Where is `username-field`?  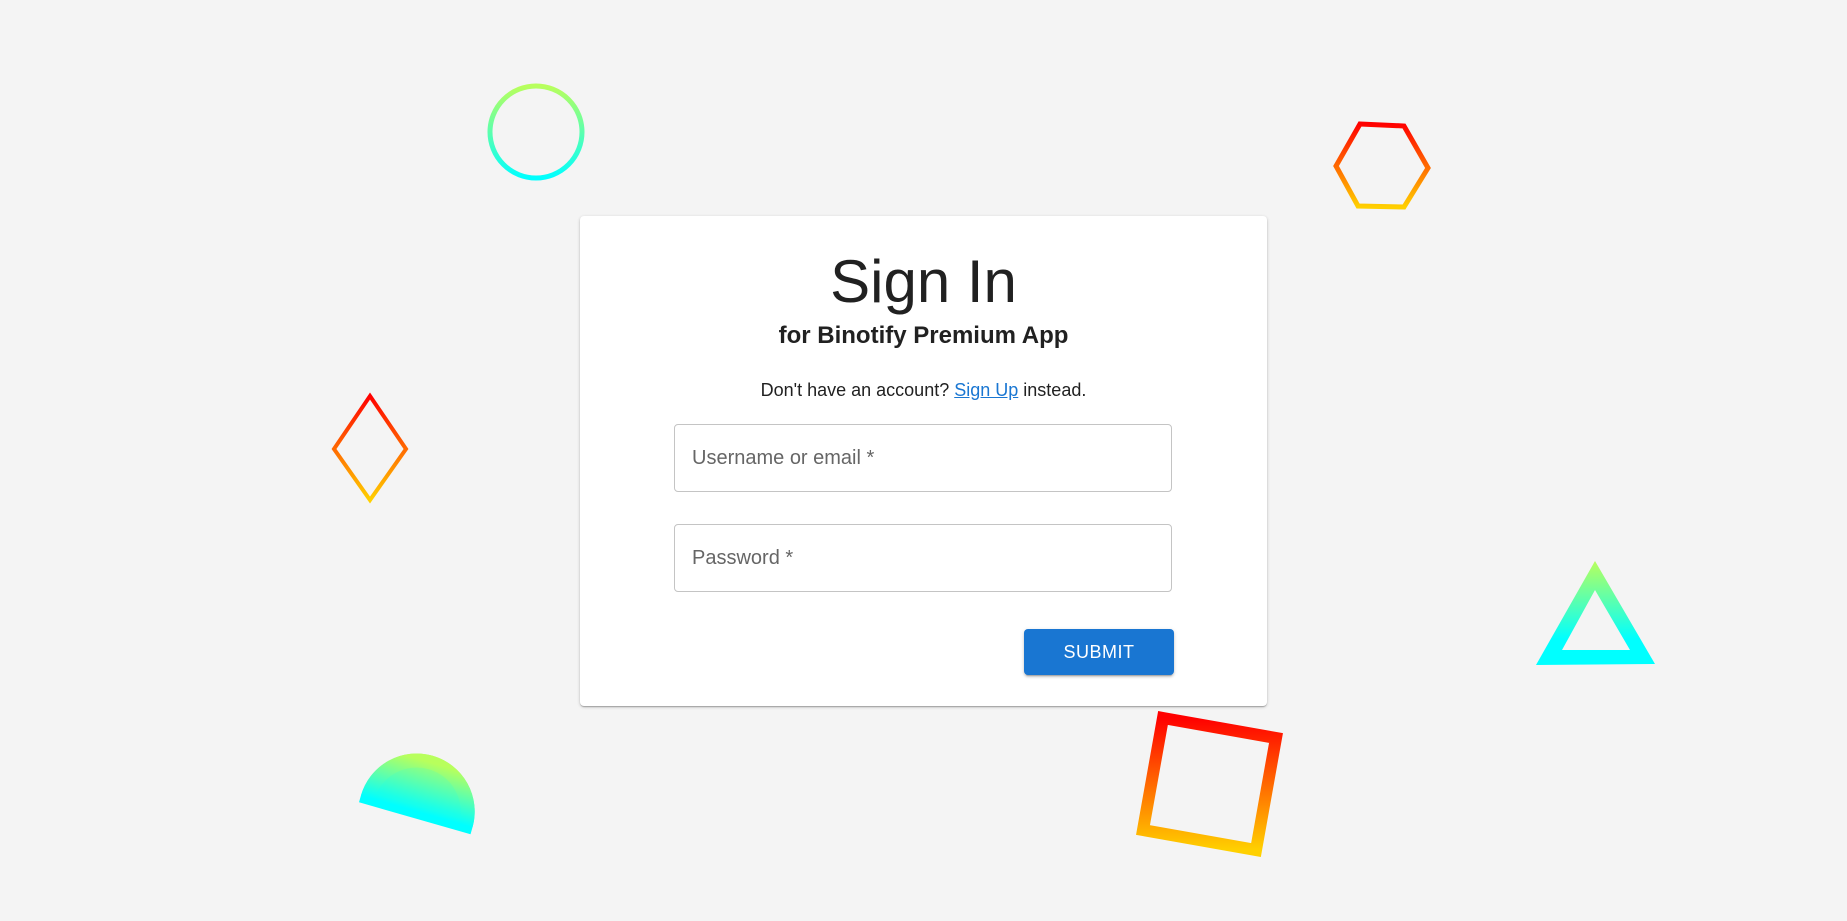
username-field is located at coordinates (923, 458).